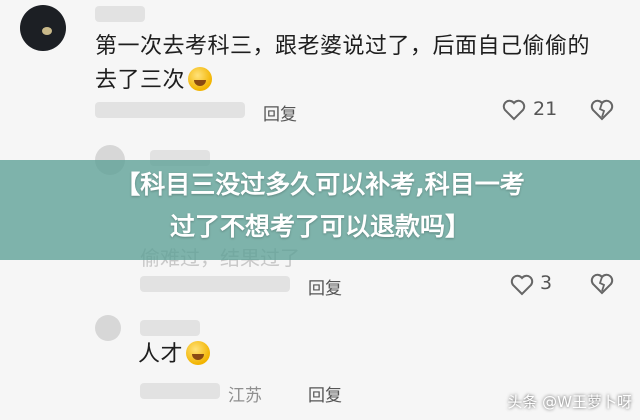 This screenshot has width=640, height=420. Describe the element at coordinates (545, 109) in the screenshot. I see `like-count: 21` at that location.